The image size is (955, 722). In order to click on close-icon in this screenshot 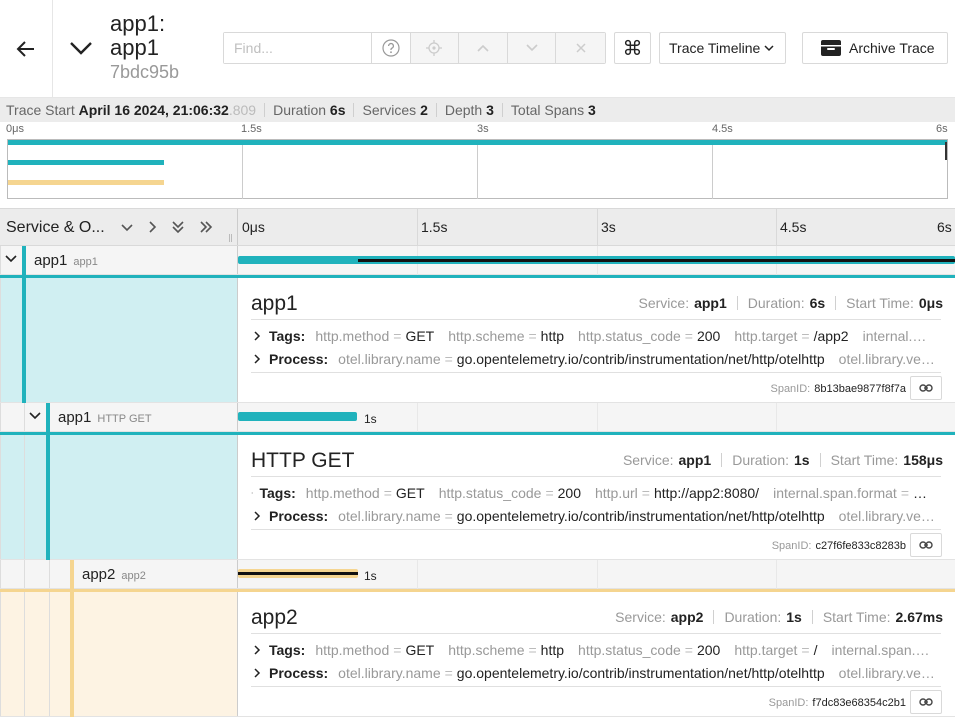, I will do `click(581, 48)`.